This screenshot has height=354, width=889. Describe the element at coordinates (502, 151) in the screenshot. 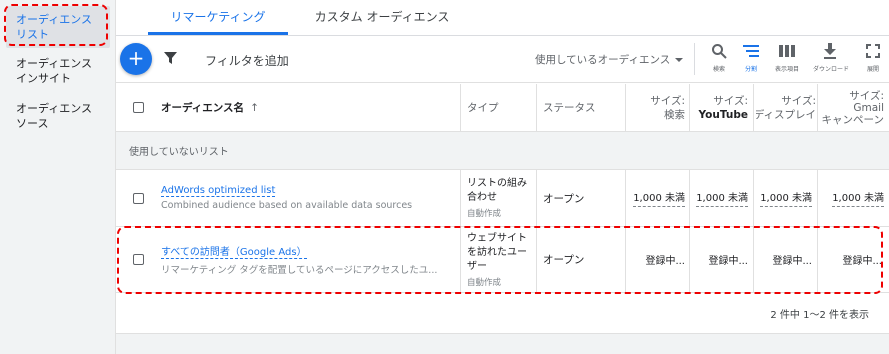

I see `group-row: 使用していないリスト` at that location.